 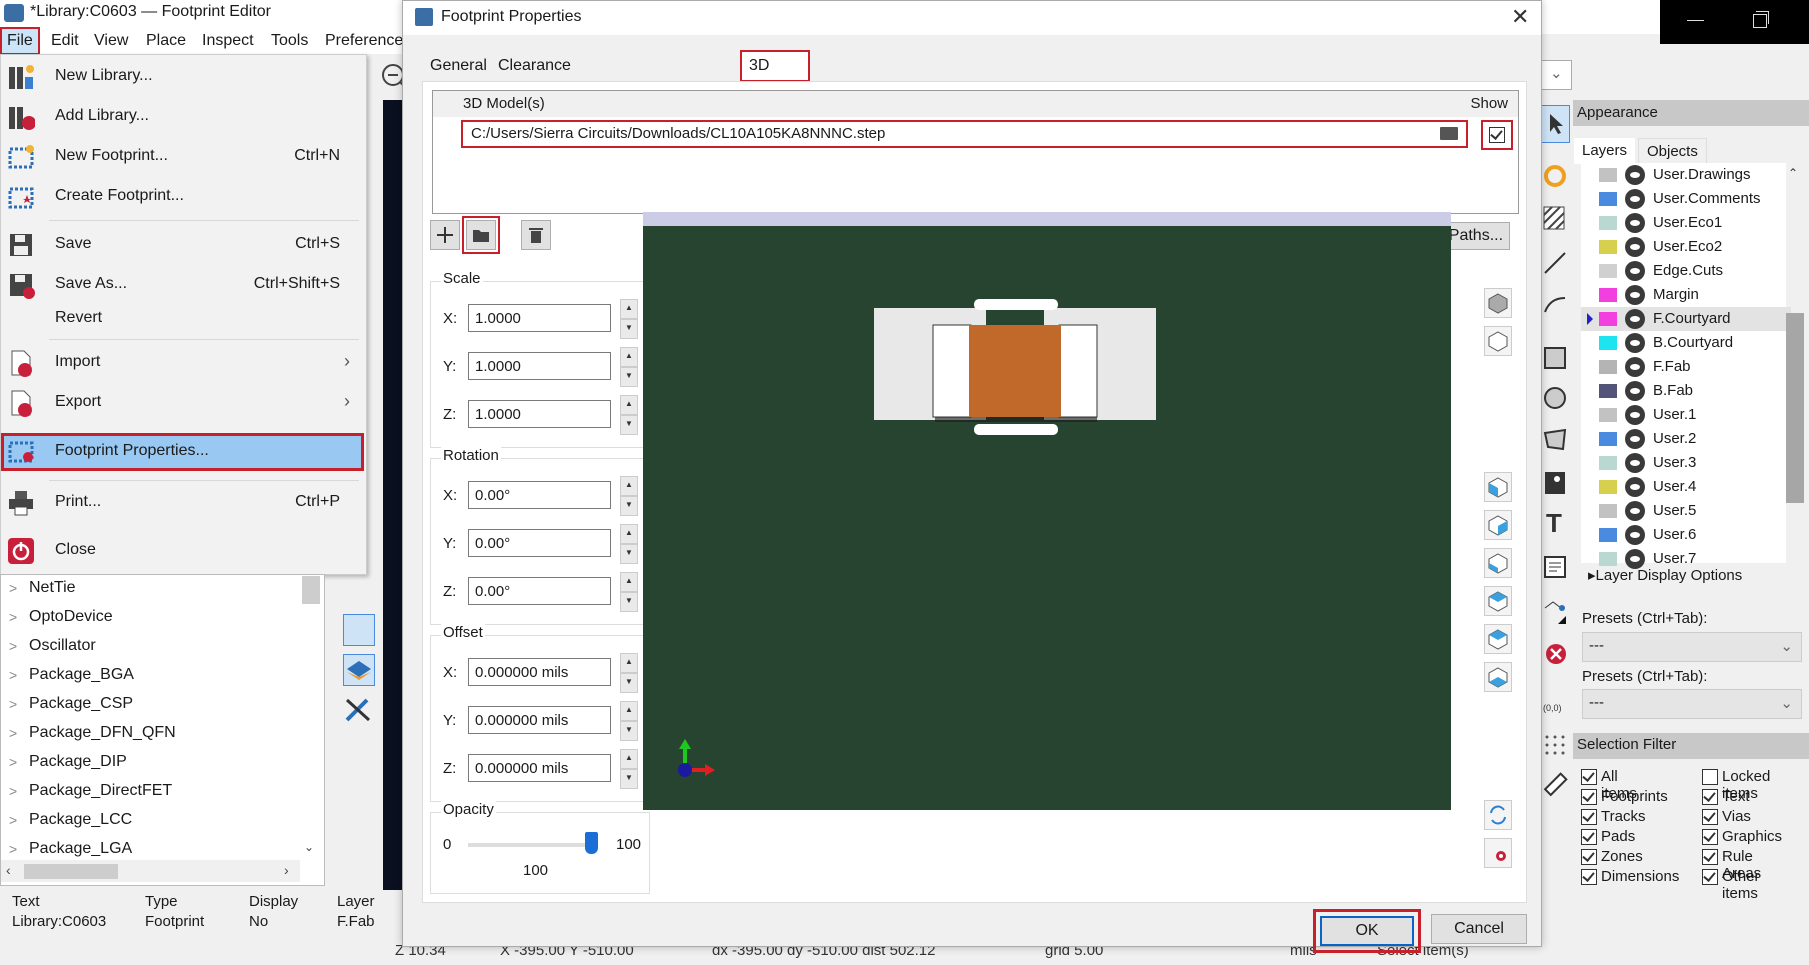 What do you see at coordinates (1692, 647) in the screenshot?
I see `presets-select: --- ⌄` at bounding box center [1692, 647].